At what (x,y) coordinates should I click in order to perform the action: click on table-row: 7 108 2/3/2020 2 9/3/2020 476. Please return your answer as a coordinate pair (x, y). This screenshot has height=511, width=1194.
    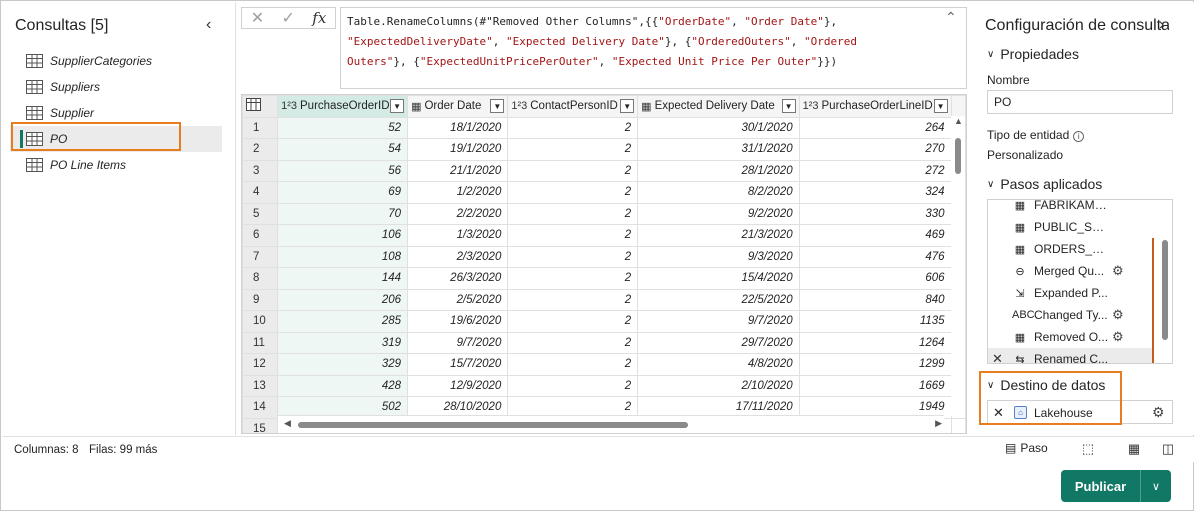
    Looking at the image, I should click on (604, 256).